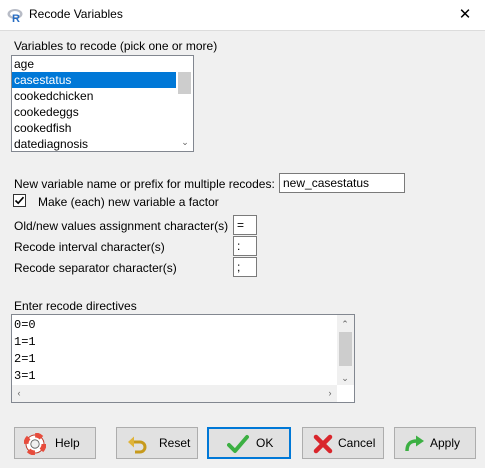 The image size is (485, 468). Describe the element at coordinates (19, 393) in the screenshot. I see `scroll-left-icon: ‹` at that location.